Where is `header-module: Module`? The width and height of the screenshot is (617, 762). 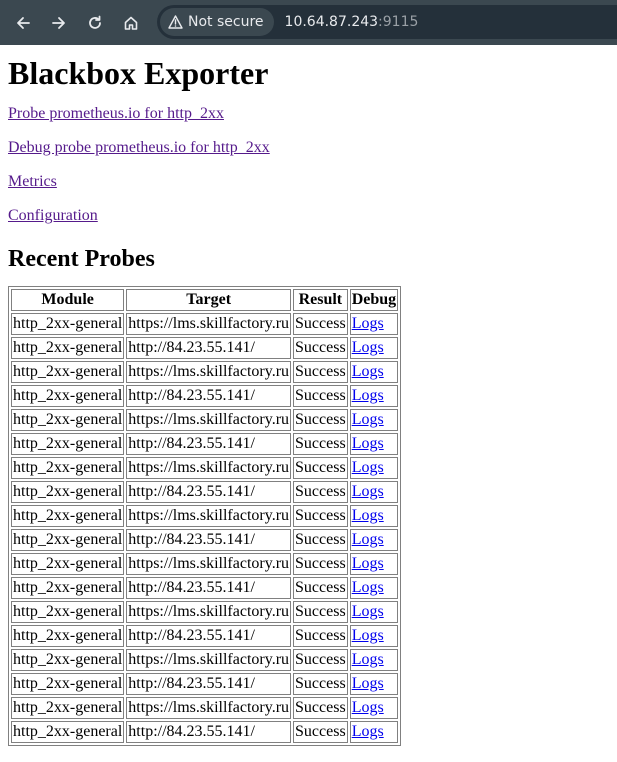
header-module: Module is located at coordinates (68, 300).